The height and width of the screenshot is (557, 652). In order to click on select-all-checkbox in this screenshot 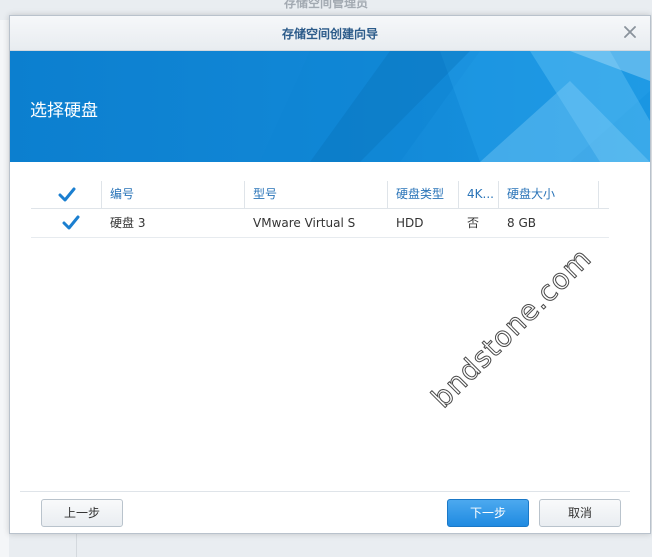, I will do `click(67, 194)`.